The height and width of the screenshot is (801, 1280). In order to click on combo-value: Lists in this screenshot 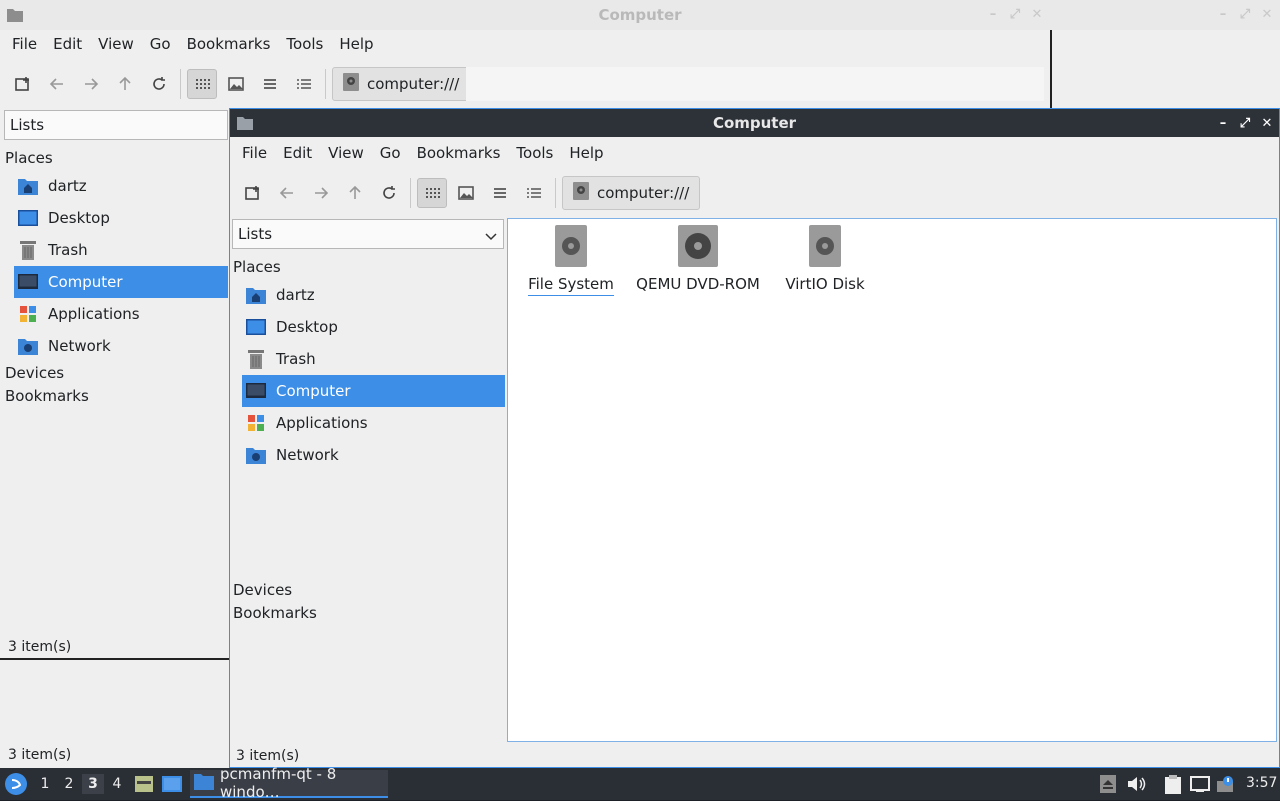, I will do `click(27, 125)`.